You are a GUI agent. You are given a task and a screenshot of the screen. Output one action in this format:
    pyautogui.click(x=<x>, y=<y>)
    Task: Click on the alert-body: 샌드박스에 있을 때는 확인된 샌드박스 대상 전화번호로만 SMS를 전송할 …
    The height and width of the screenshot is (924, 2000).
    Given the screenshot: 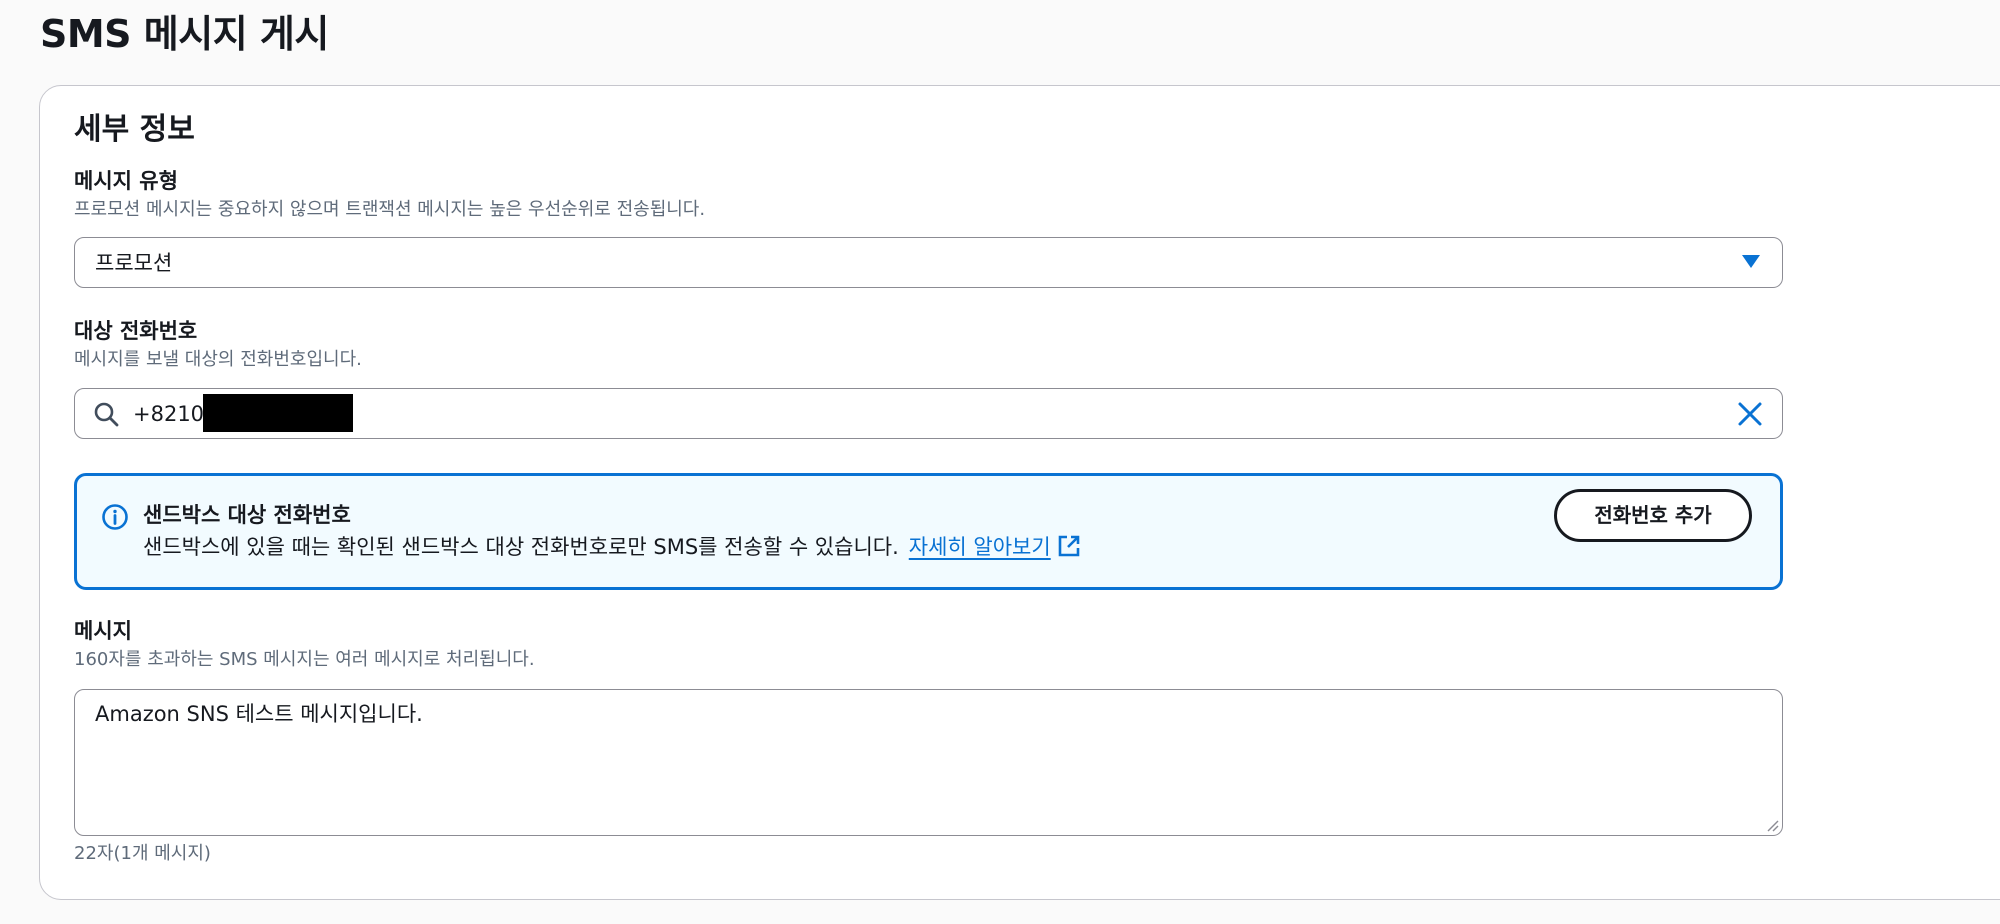 What is the action you would take?
    pyautogui.click(x=612, y=547)
    